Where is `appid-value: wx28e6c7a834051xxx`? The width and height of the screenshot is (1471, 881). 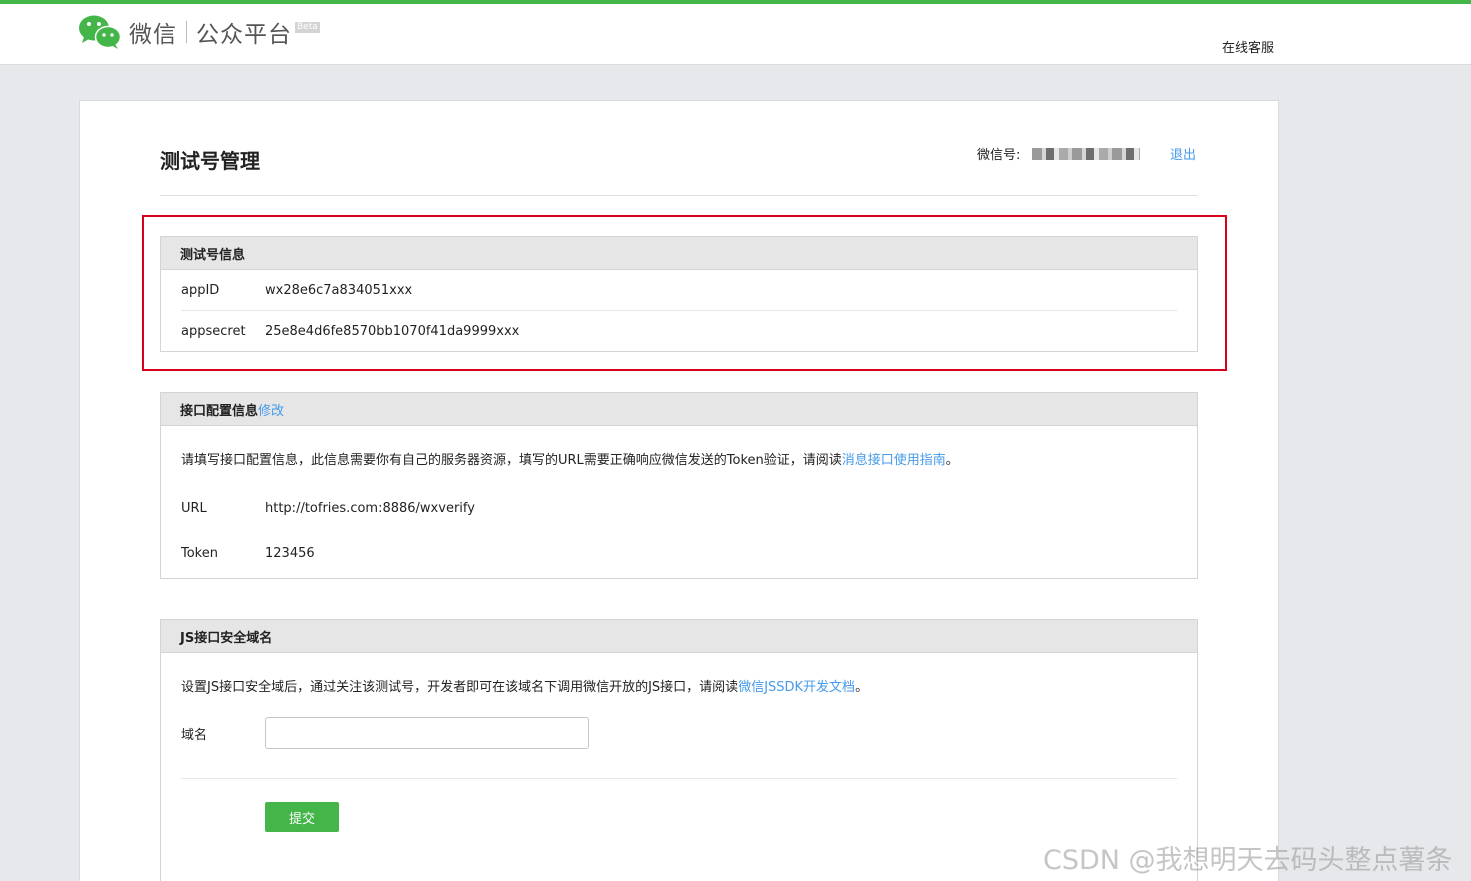
appid-value: wx28e6c7a834051xxx is located at coordinates (339, 290).